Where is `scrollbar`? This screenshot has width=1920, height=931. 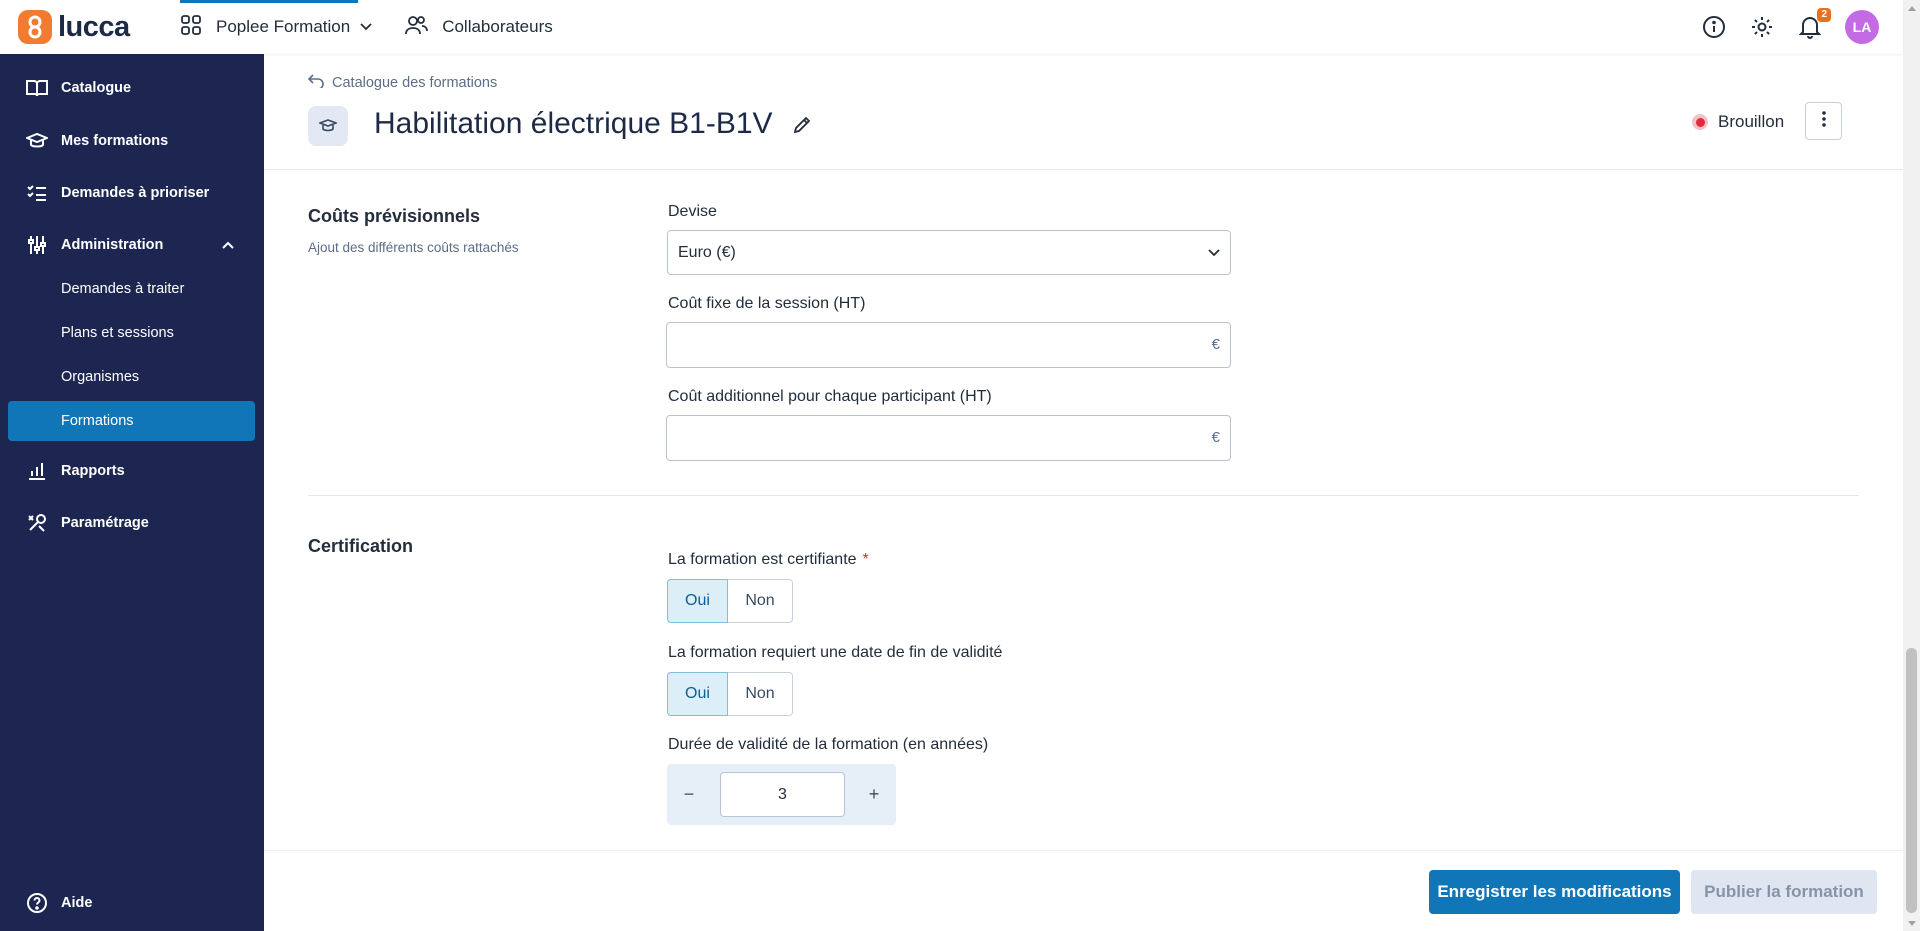
scrollbar is located at coordinates (1911, 465).